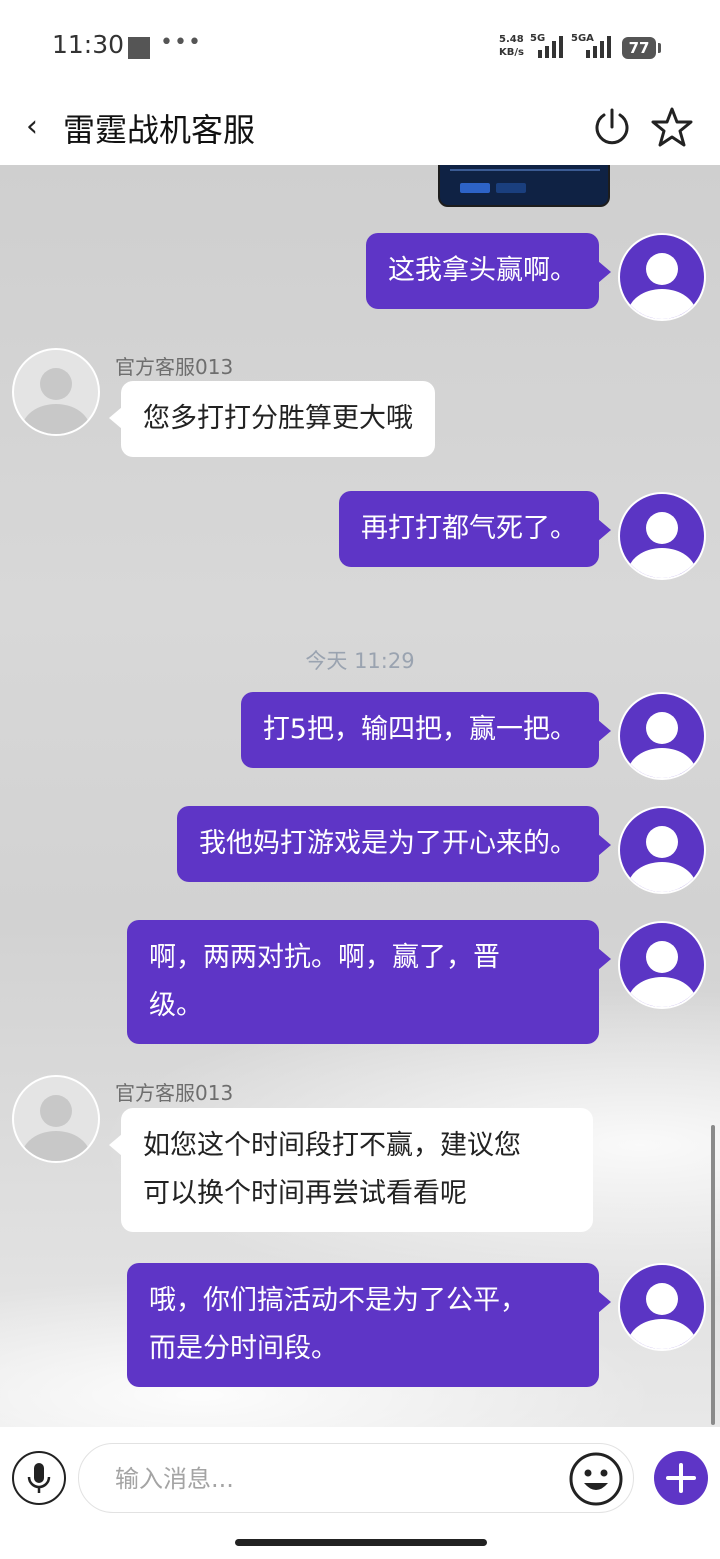  I want to click on notification-icon, so click(139, 48).